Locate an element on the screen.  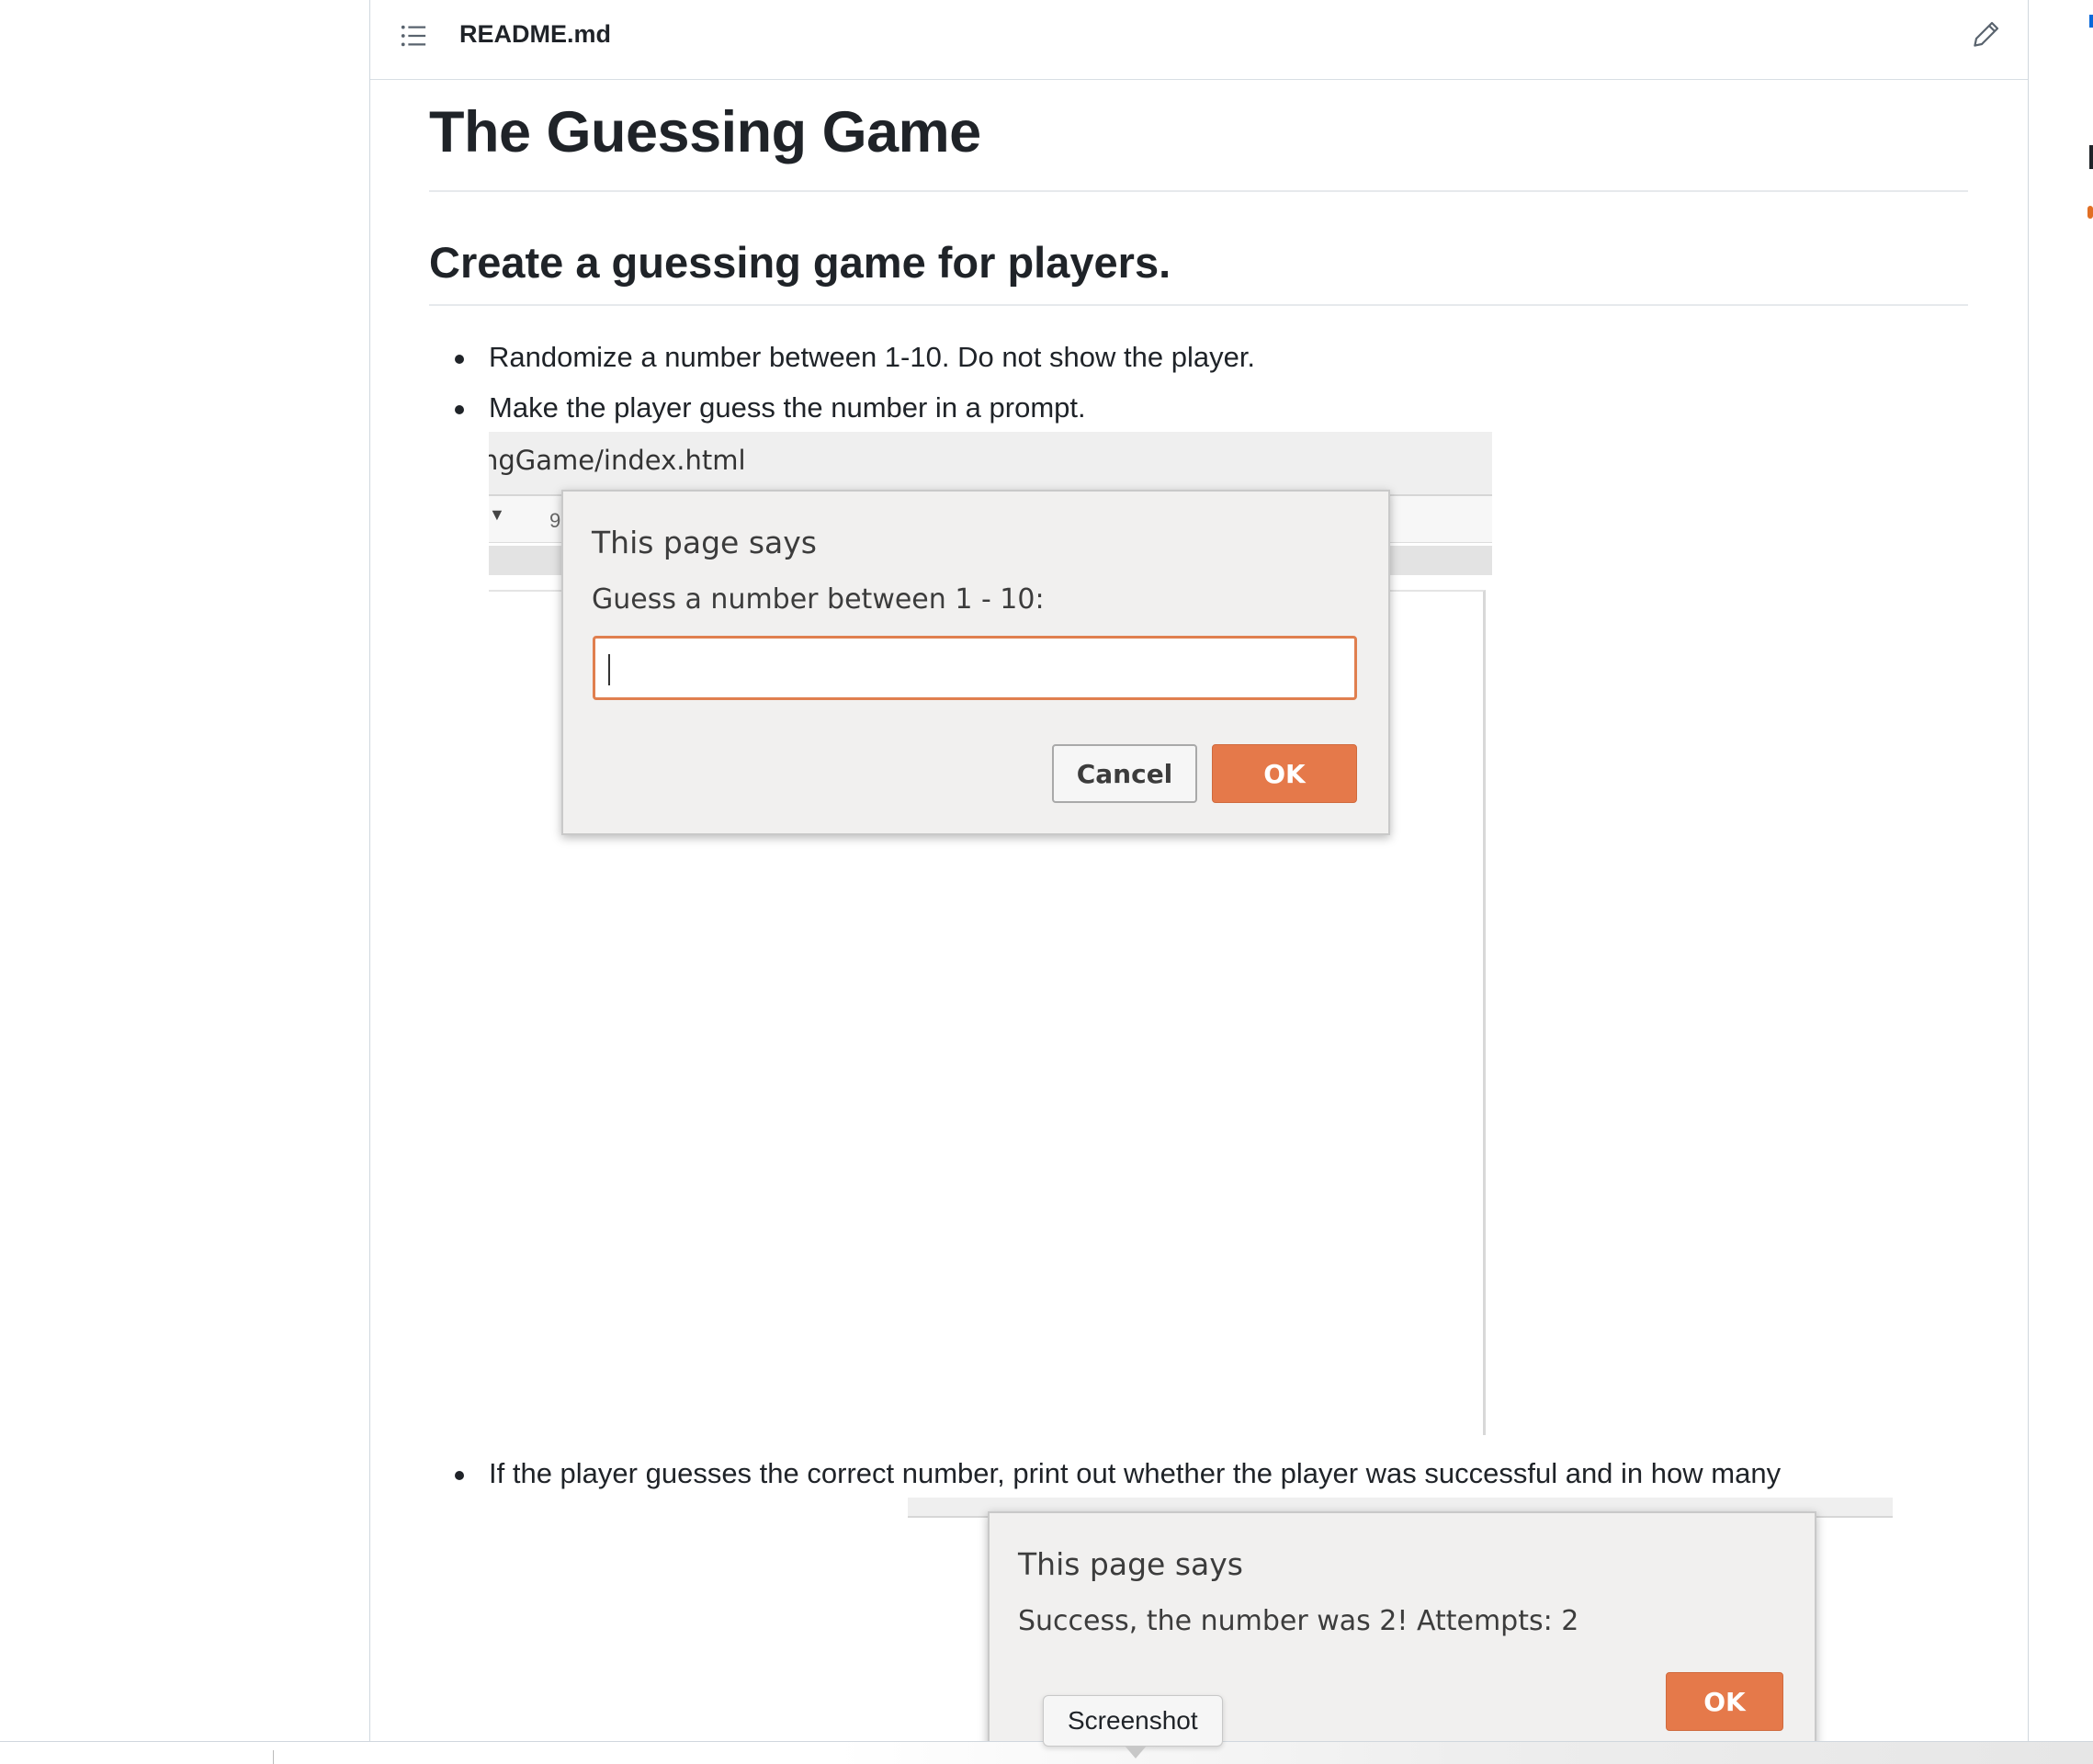
toolbar-text: 9 is located at coordinates (555, 521).